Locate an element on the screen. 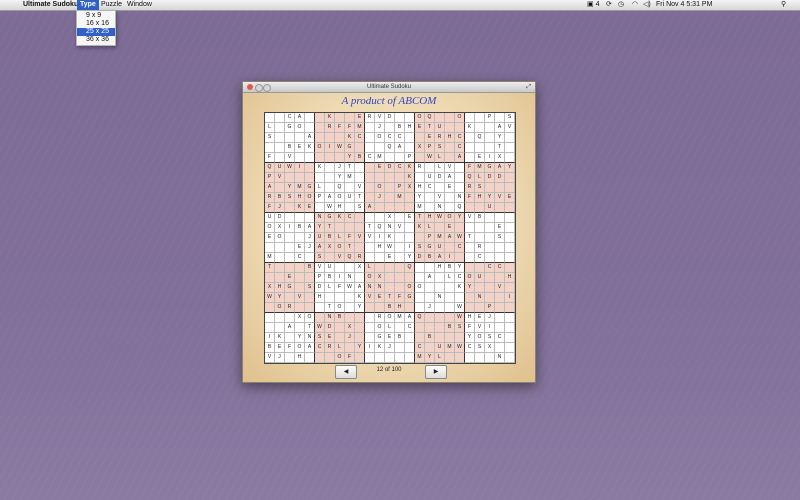 The image size is (800, 500). sudoku-cell: L is located at coordinates (320, 188).